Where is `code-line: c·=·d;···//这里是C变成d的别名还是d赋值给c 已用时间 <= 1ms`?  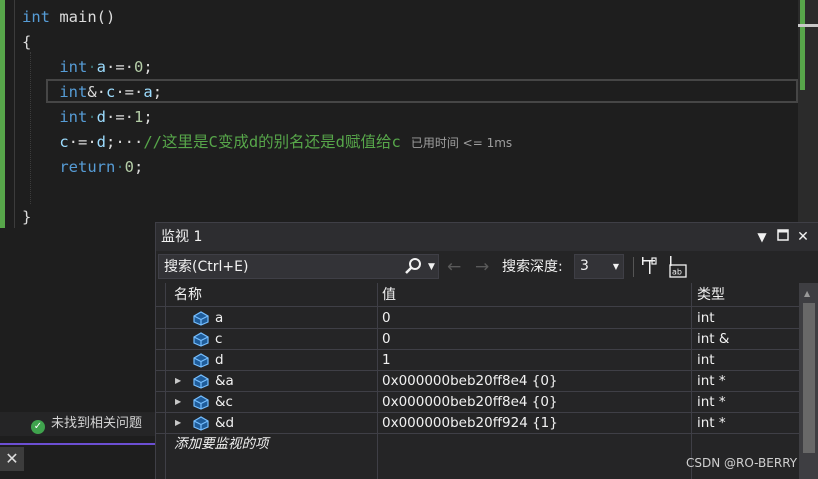
code-line: c·=·d;···//这里是C变成d的别名还是d赋值给c 已用时间 <= 1ms is located at coordinates (267, 142).